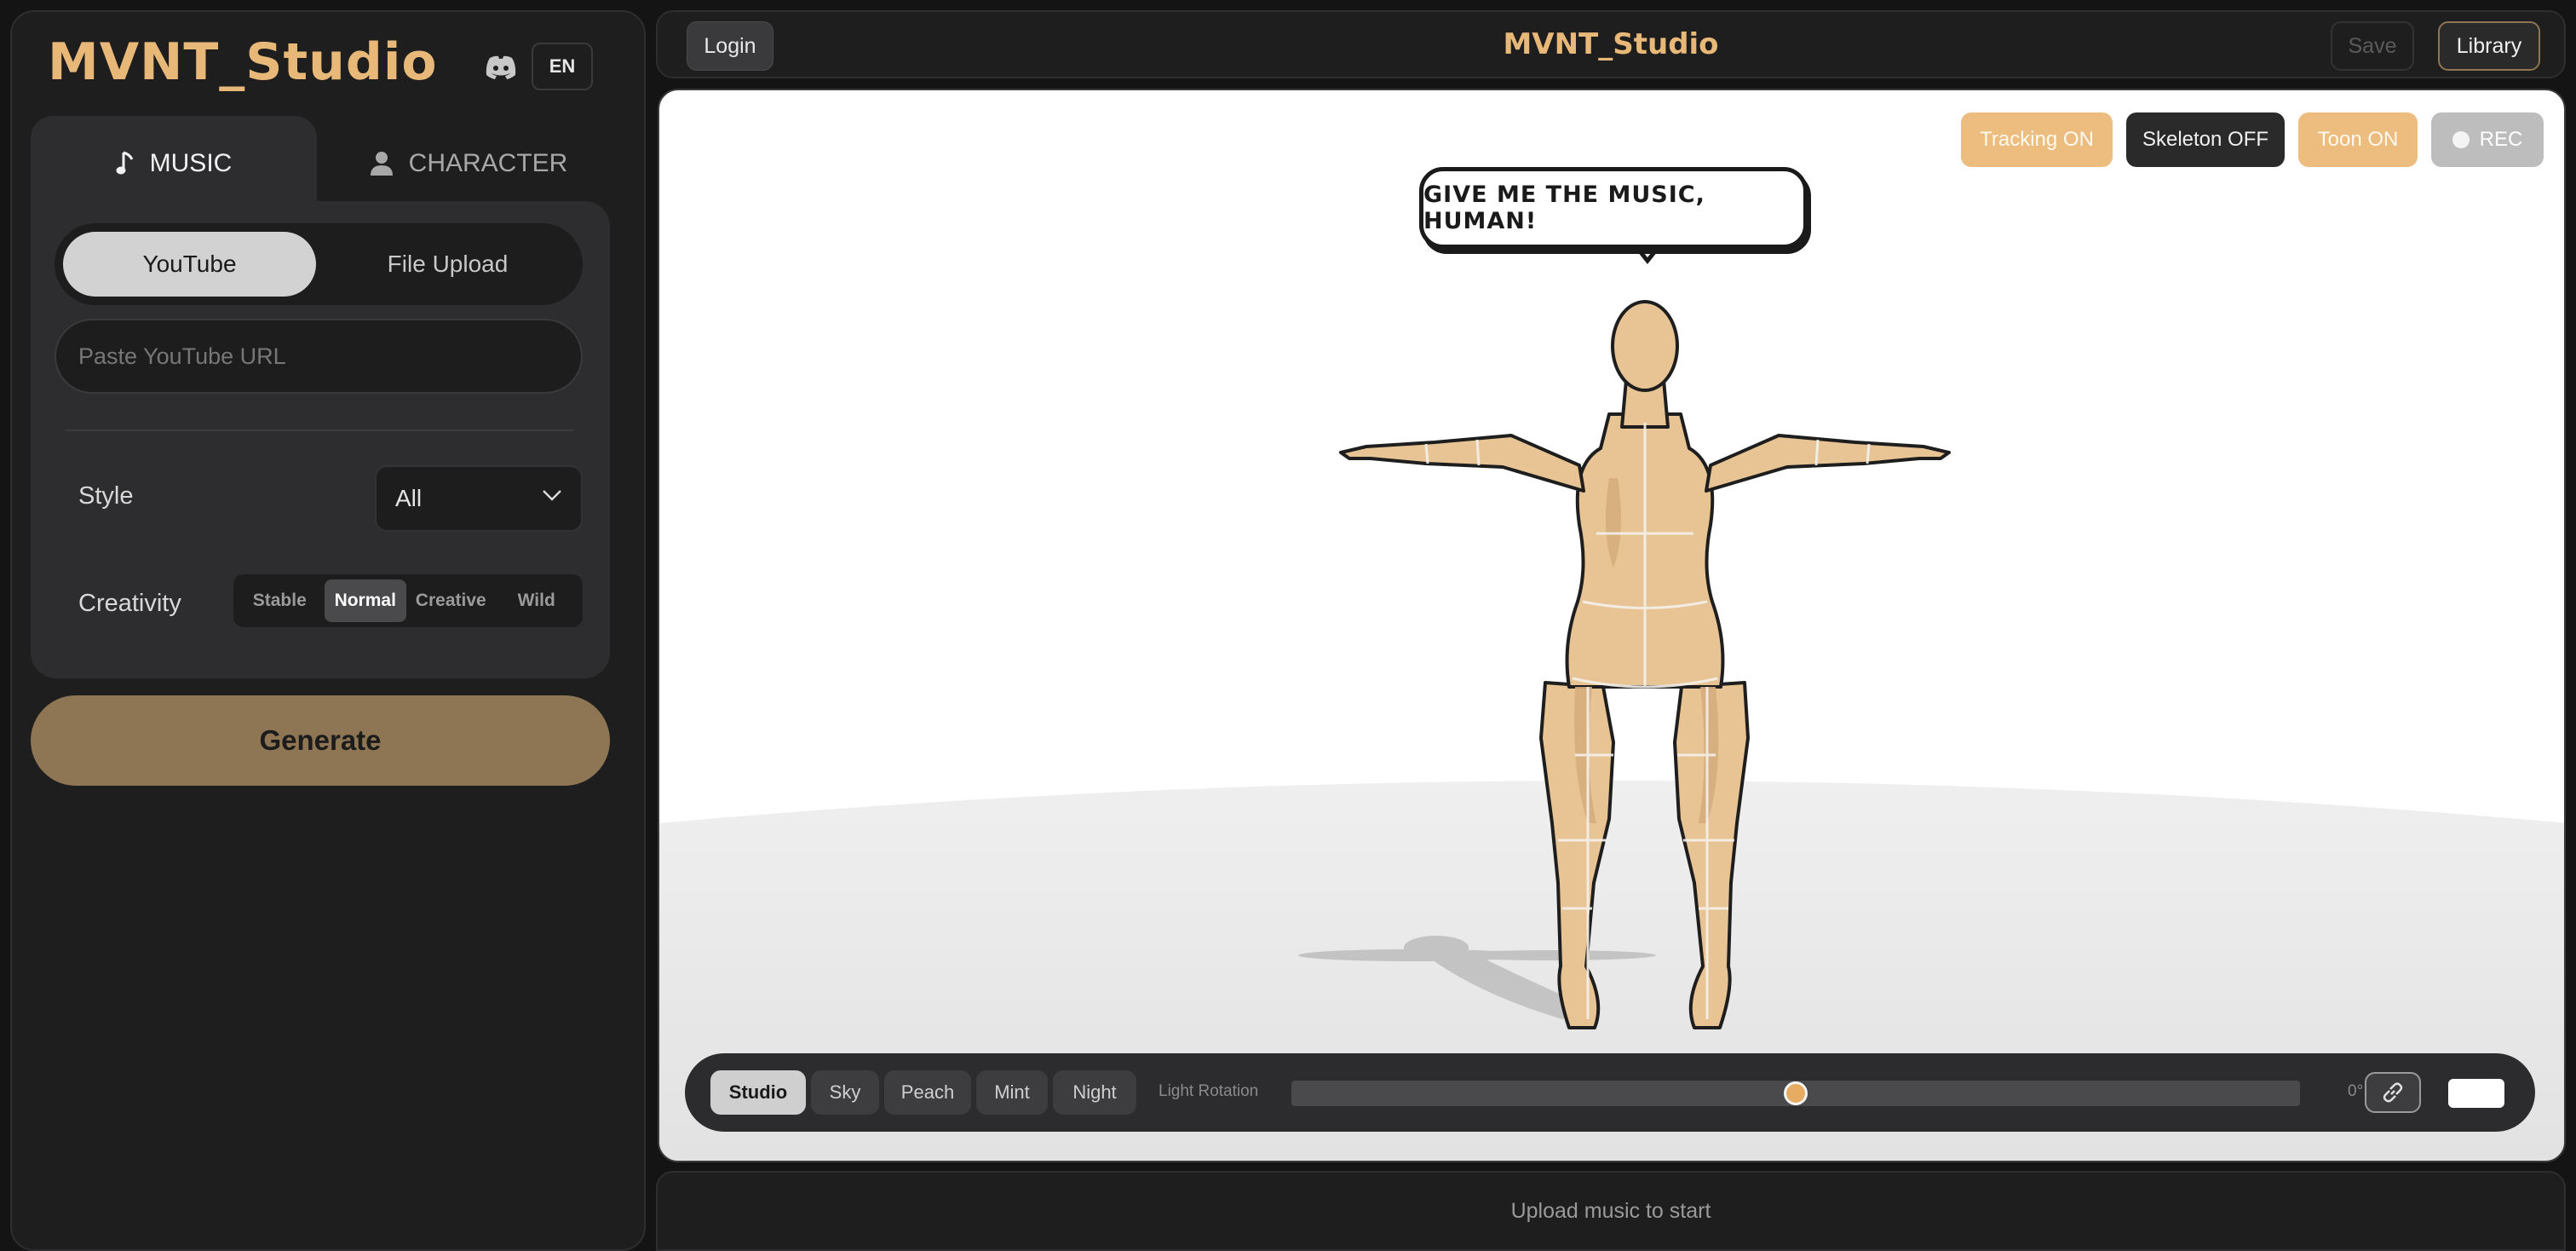  I want to click on rec-button: REC, so click(2487, 139).